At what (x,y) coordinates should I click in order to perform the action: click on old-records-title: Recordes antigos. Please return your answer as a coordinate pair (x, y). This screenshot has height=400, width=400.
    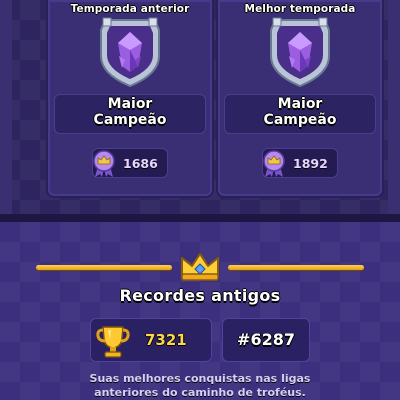
    Looking at the image, I should click on (200, 295).